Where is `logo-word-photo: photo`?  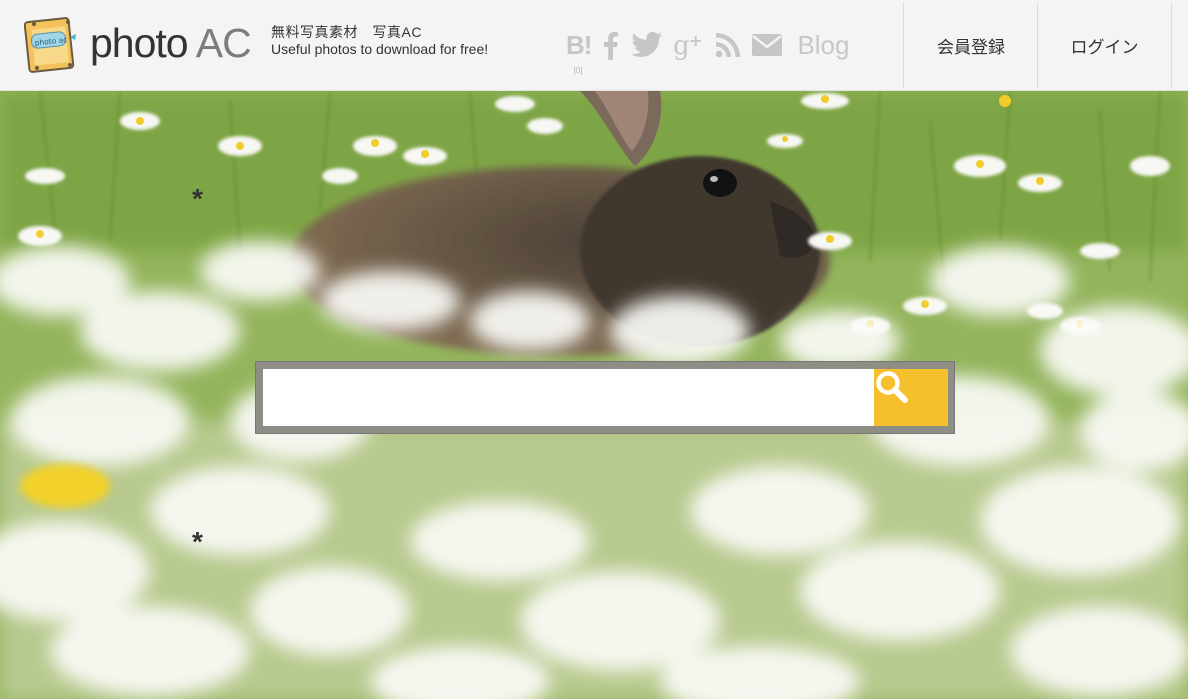
logo-word-photo: photo is located at coordinates (139, 43).